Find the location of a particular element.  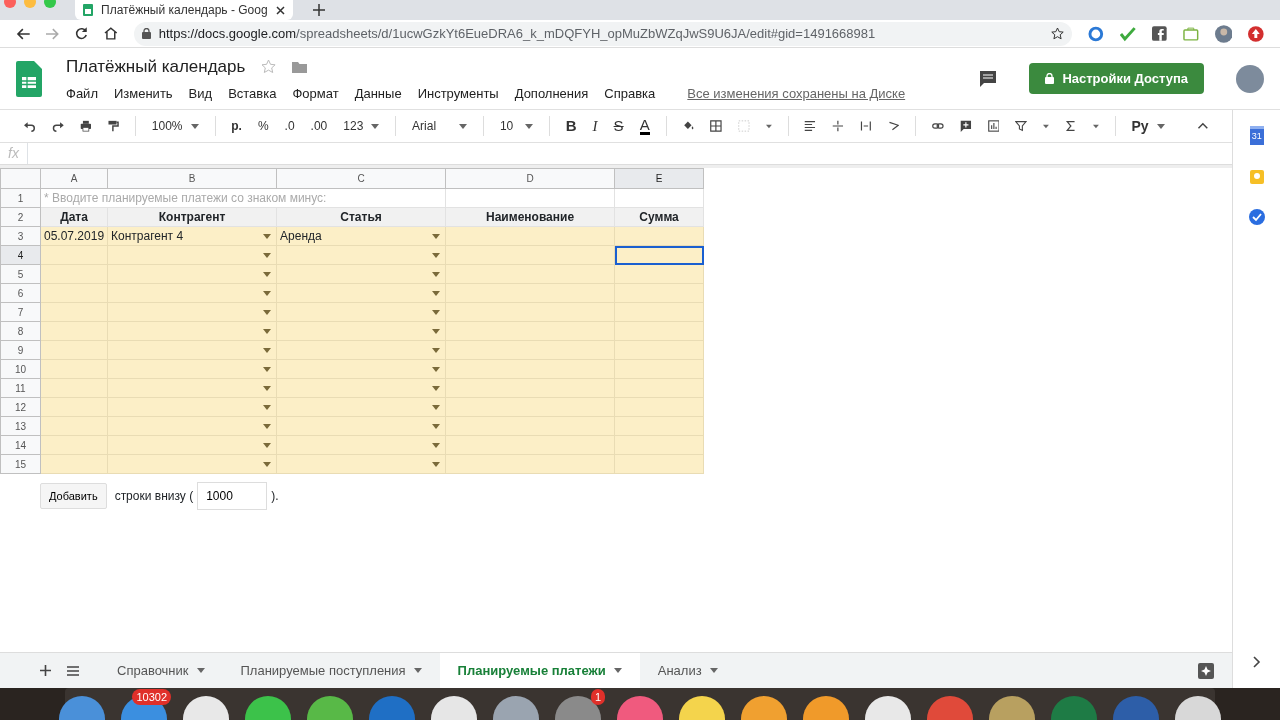

comment-icon is located at coordinates (988, 78).